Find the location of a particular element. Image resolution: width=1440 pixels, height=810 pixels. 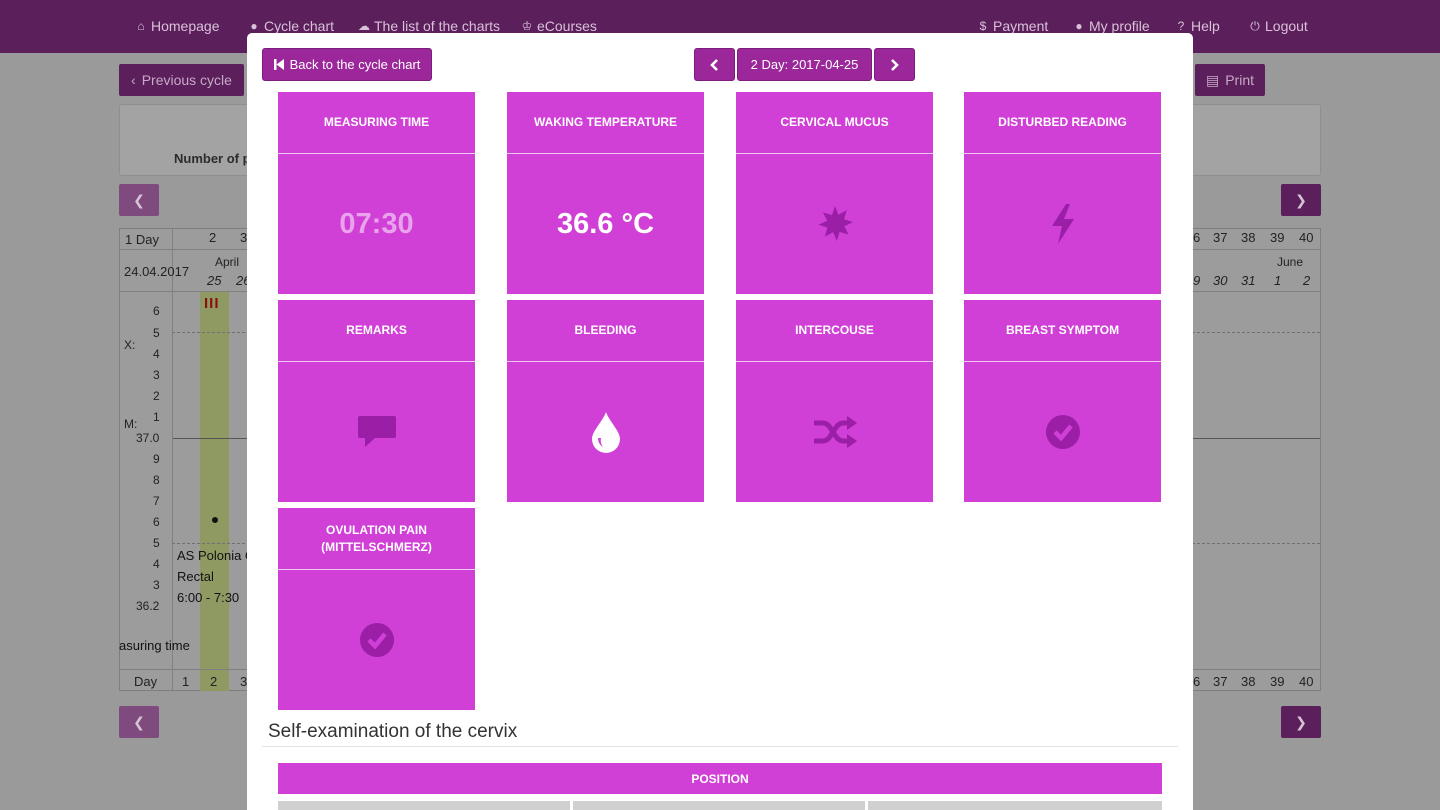

tile-waking-temperature: Waking temperature 36.6 °C is located at coordinates (605, 193).